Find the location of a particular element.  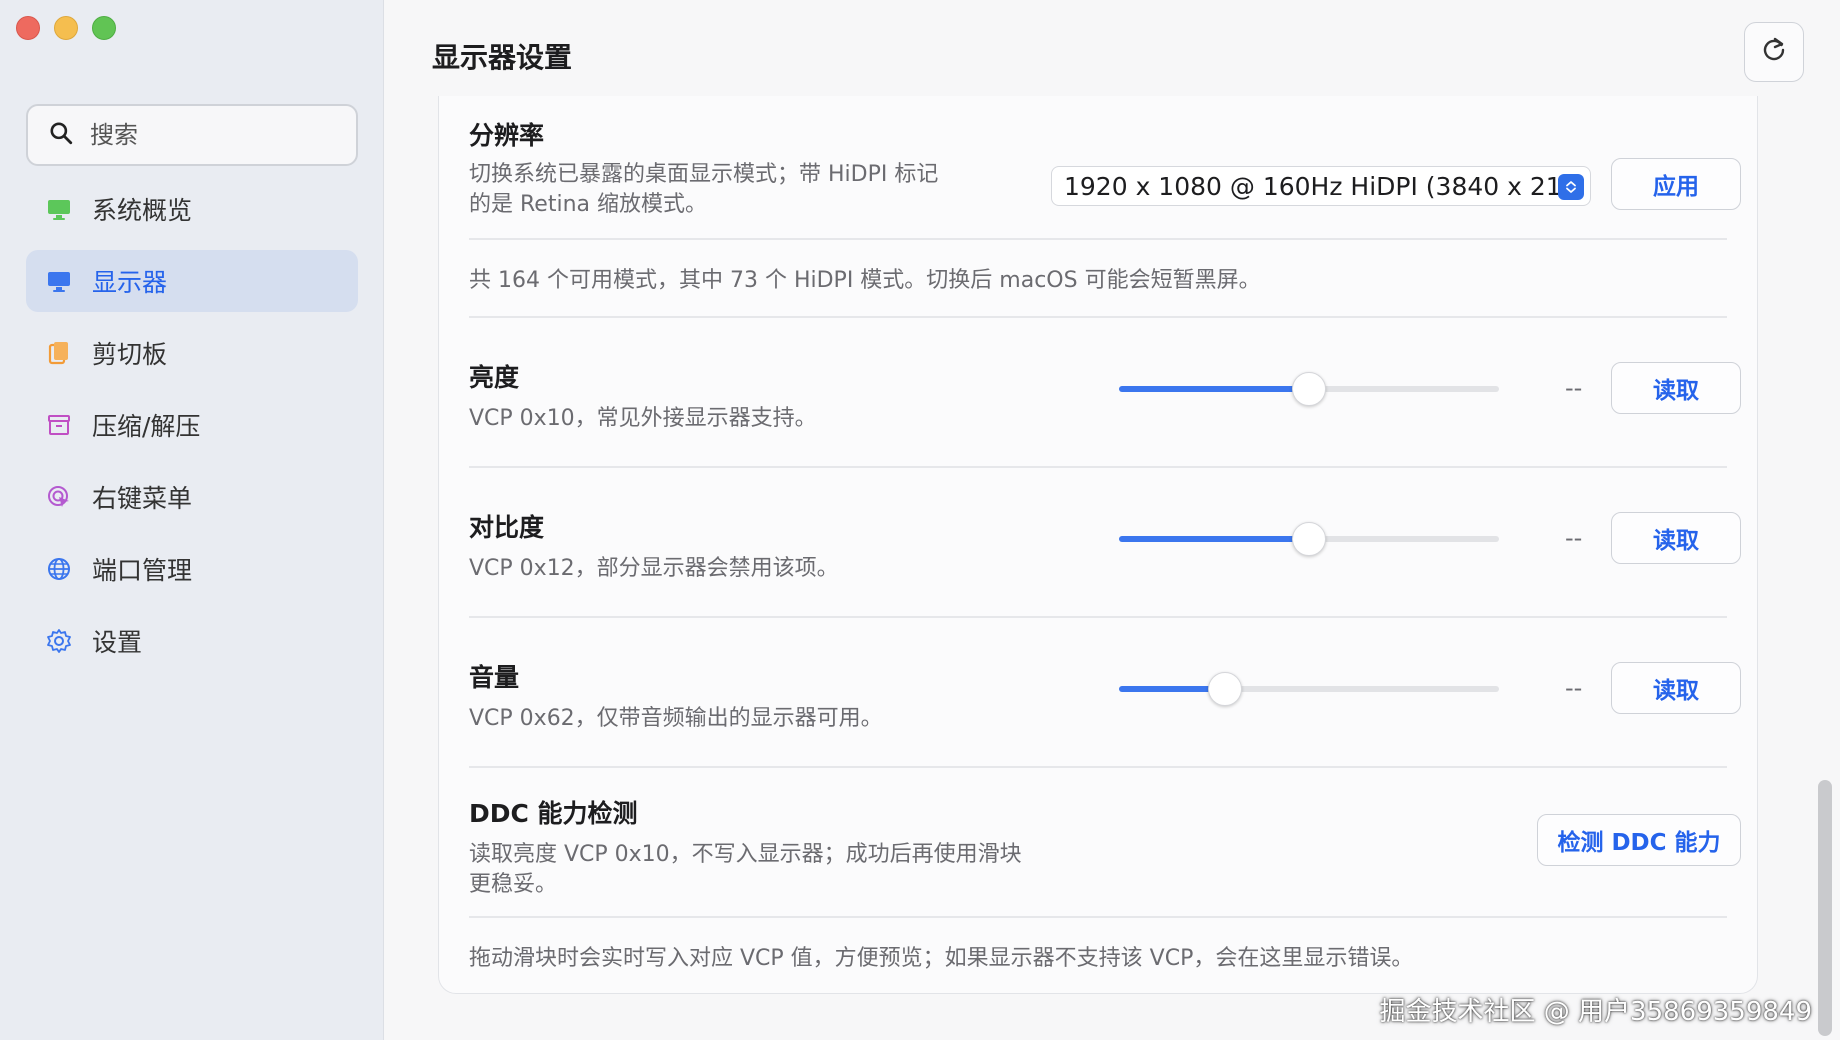

volume-value: -- is located at coordinates (1574, 688).